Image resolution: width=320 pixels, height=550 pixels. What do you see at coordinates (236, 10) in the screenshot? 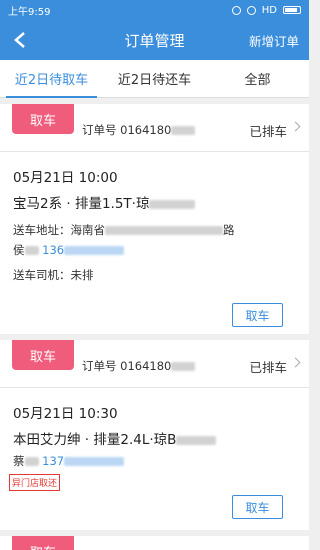
I see `alarm-icon` at bounding box center [236, 10].